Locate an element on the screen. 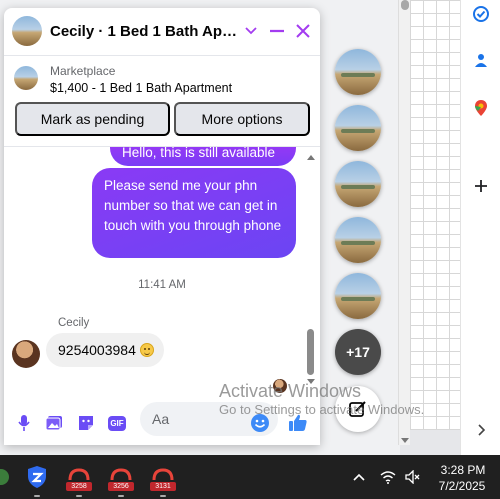 The height and width of the screenshot is (499, 500). scroll-up-arrow-icon is located at coordinates (311, 157).